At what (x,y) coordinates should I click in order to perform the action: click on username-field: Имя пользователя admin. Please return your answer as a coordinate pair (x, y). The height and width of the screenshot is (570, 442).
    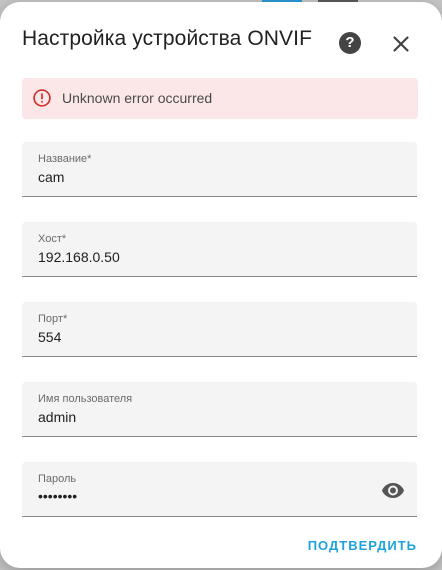
    Looking at the image, I should click on (219, 409).